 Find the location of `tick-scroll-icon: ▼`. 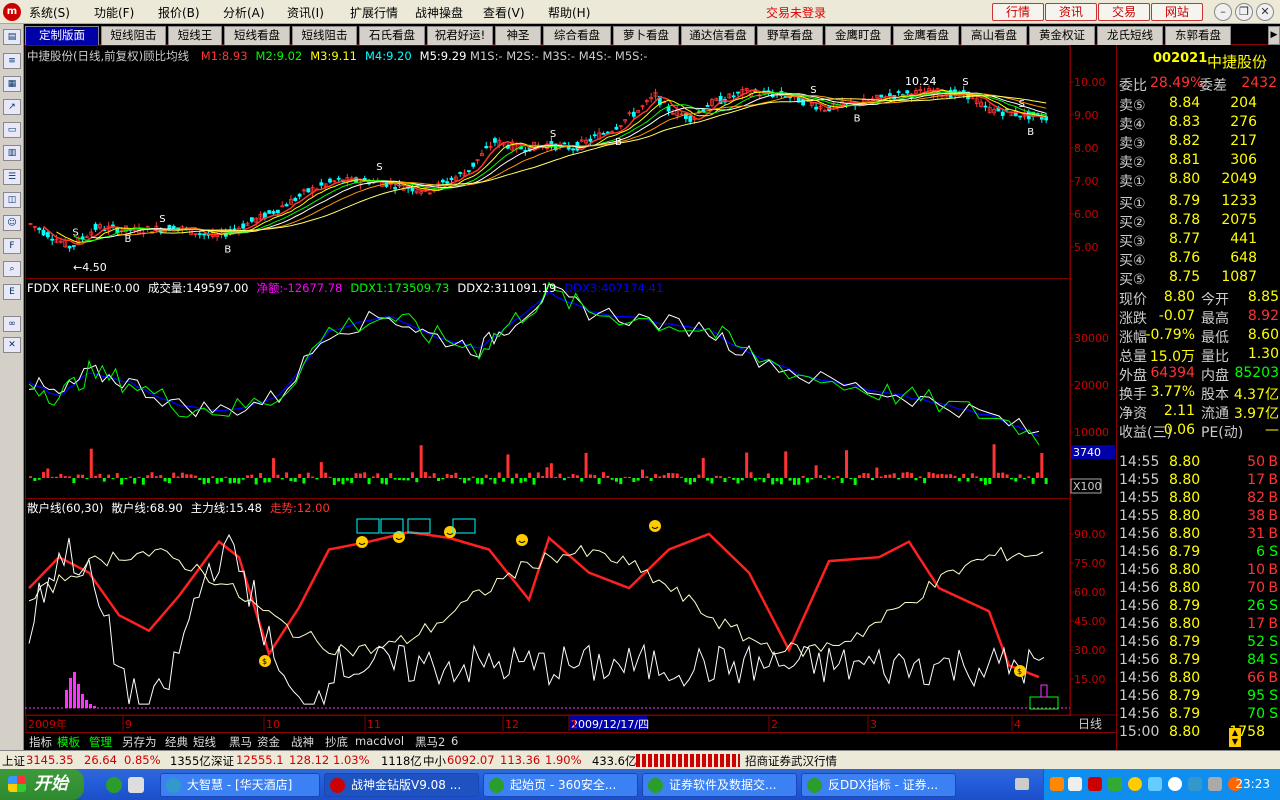

tick-scroll-icon: ▼ is located at coordinates (1235, 742).